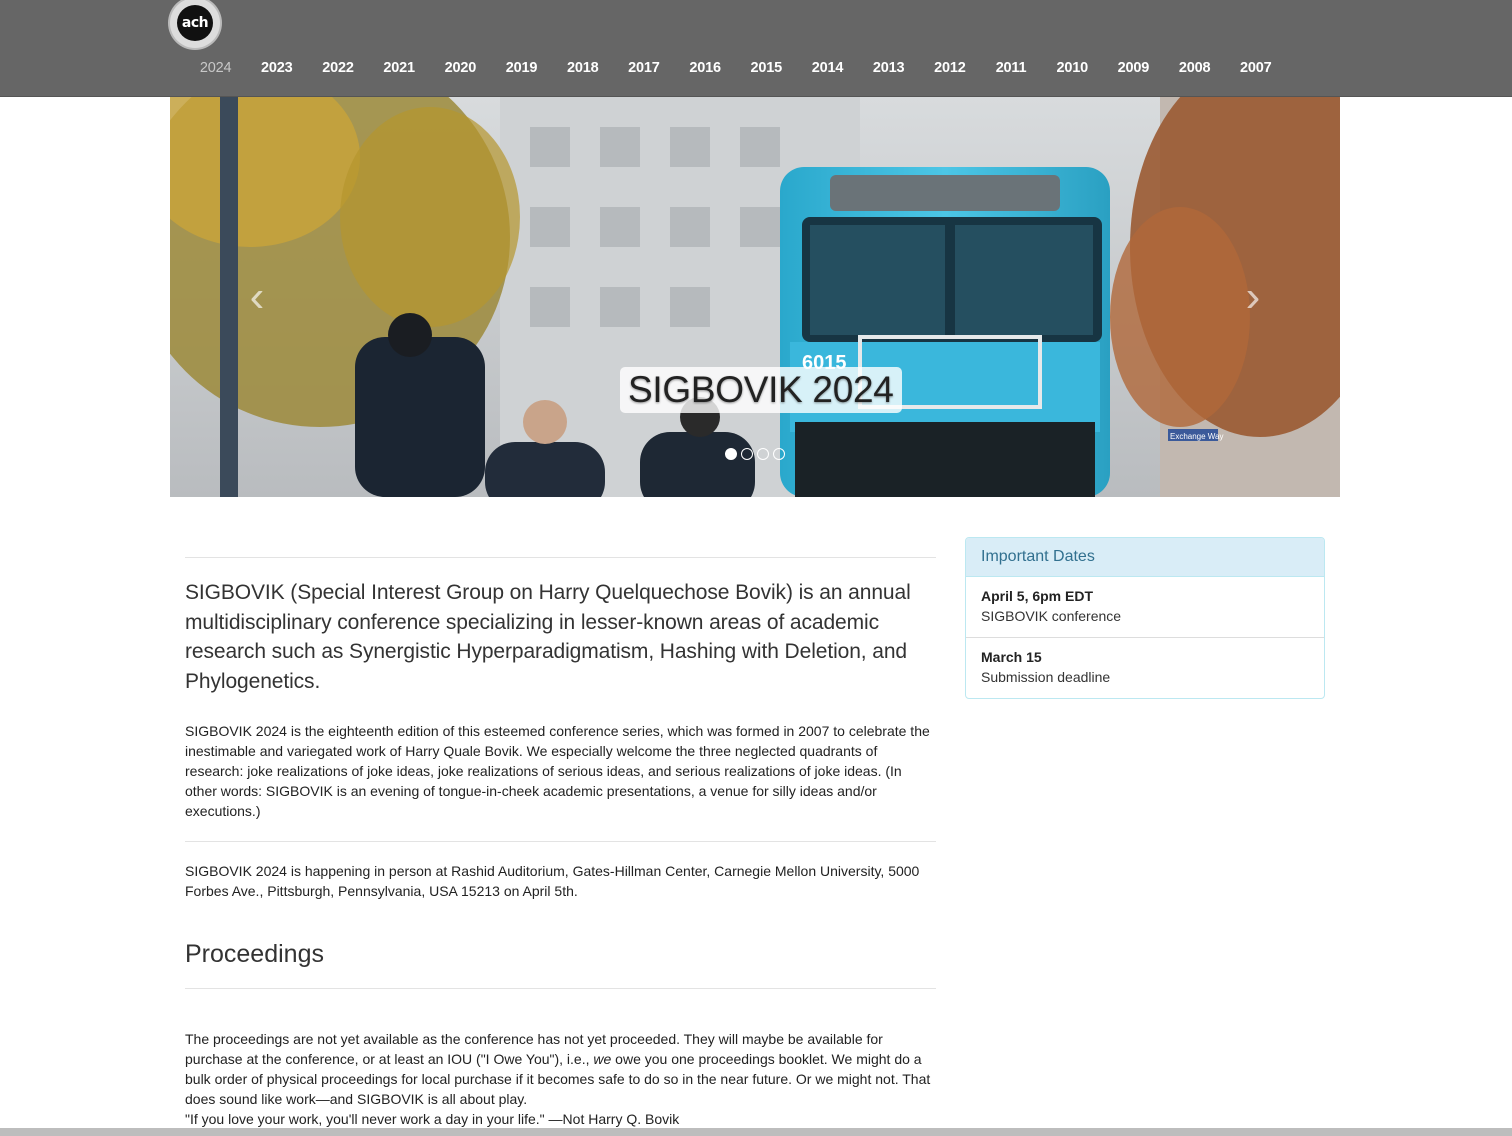 This screenshot has height=1136, width=1512. What do you see at coordinates (276, 68) in the screenshot?
I see `nav-year-2023: 2023` at bounding box center [276, 68].